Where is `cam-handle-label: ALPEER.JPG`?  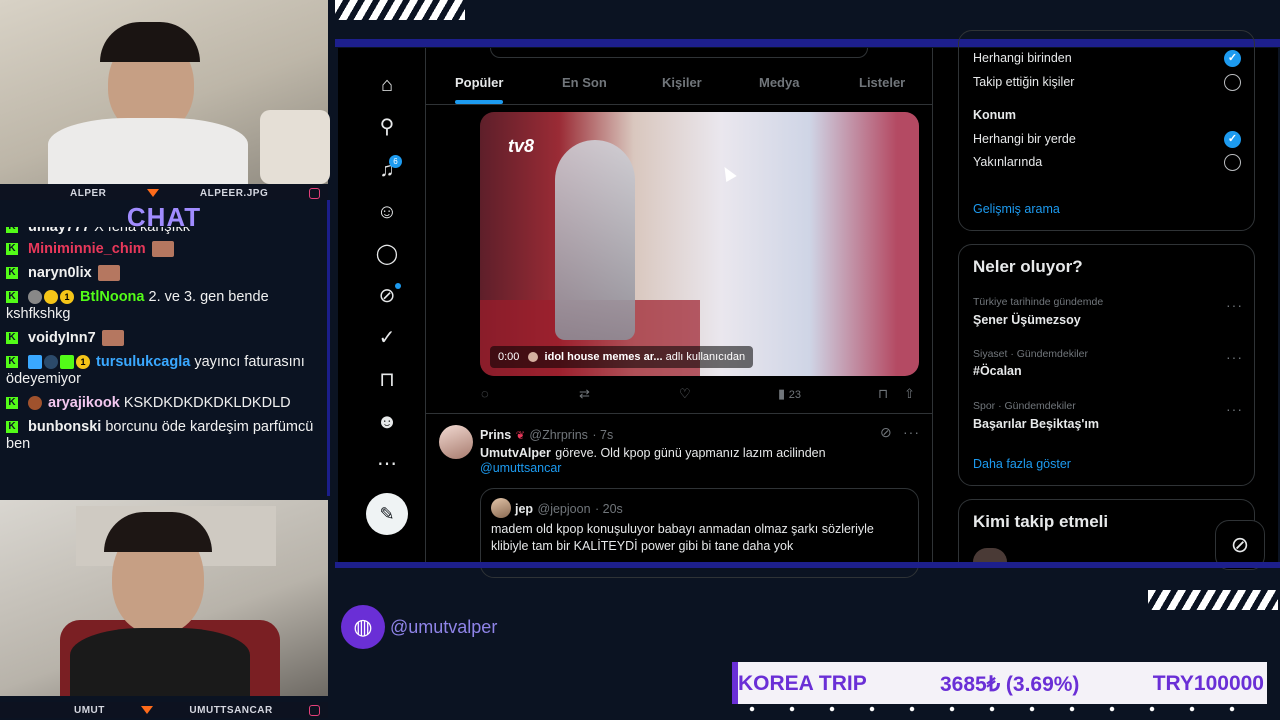
cam-handle-label: ALPEER.JPG is located at coordinates (234, 193).